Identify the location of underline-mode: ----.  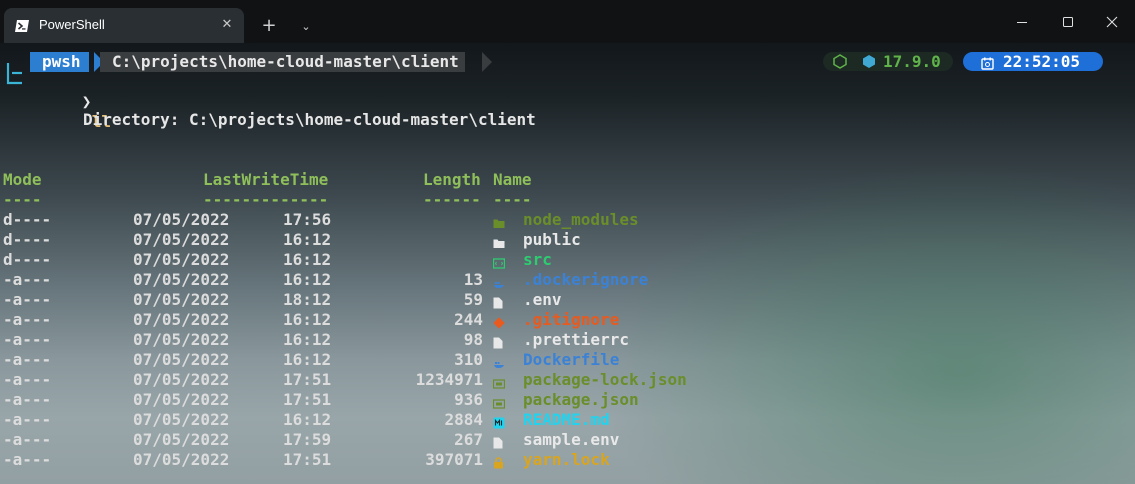
(22, 199).